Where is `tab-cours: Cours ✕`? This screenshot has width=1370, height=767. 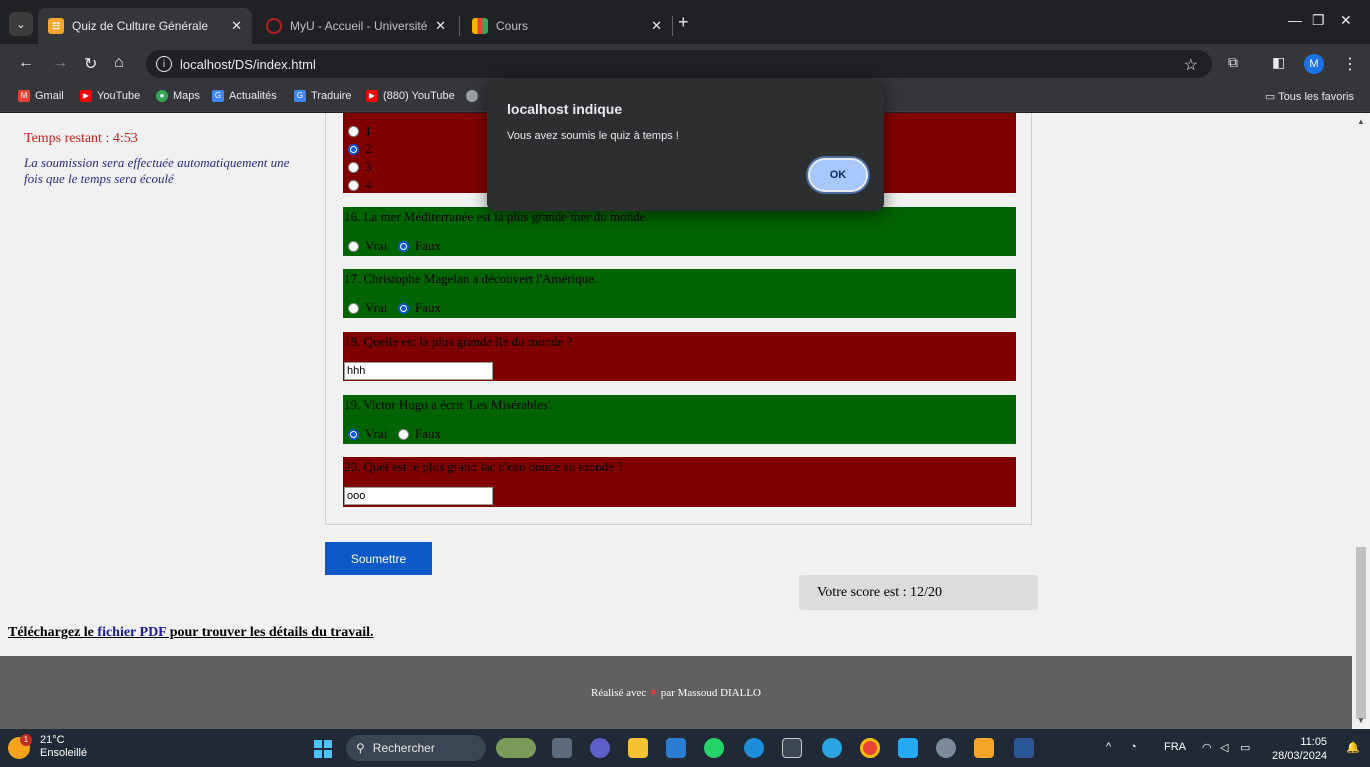
tab-cours: Cours ✕ is located at coordinates (567, 26).